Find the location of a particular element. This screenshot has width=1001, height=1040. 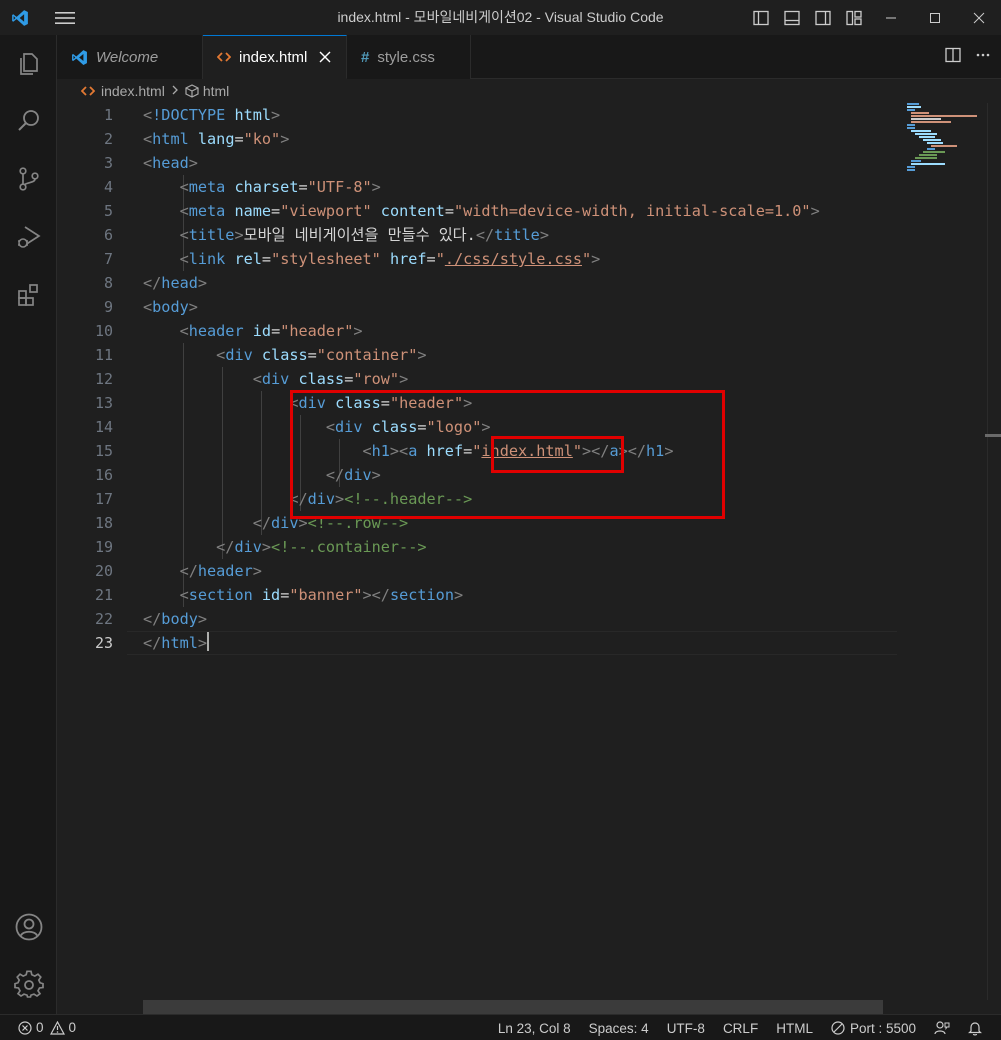

line-number: 18 is located at coordinates (103, 523).